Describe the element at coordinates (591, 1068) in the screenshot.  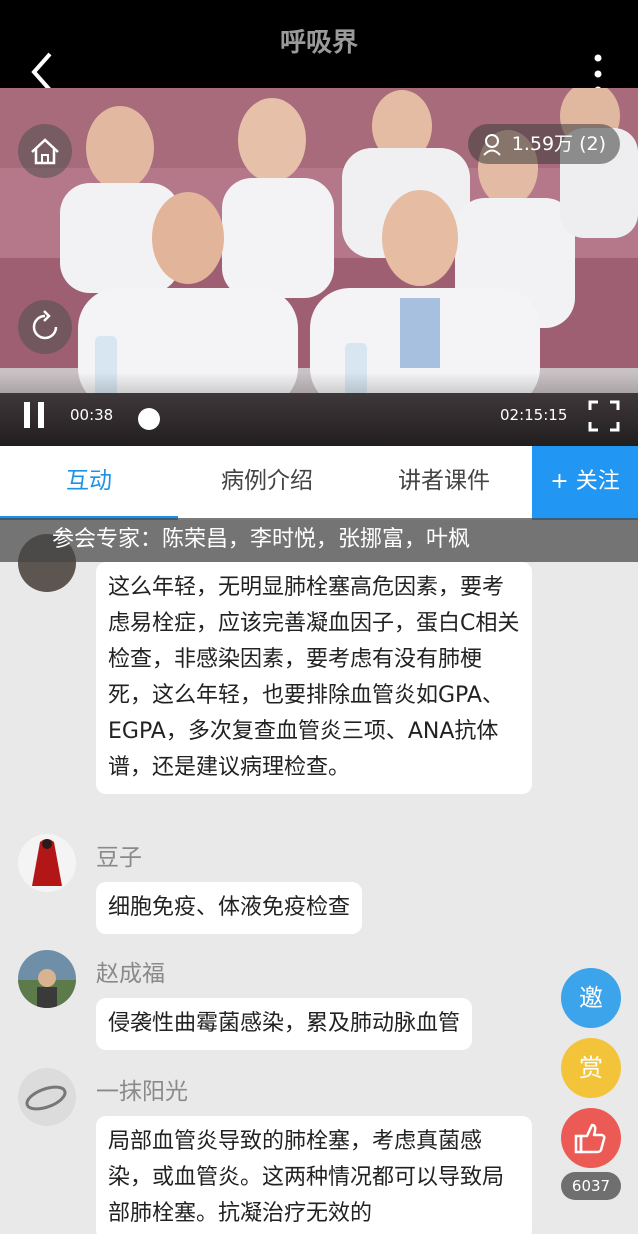
I see `reward-button: 赏` at that location.